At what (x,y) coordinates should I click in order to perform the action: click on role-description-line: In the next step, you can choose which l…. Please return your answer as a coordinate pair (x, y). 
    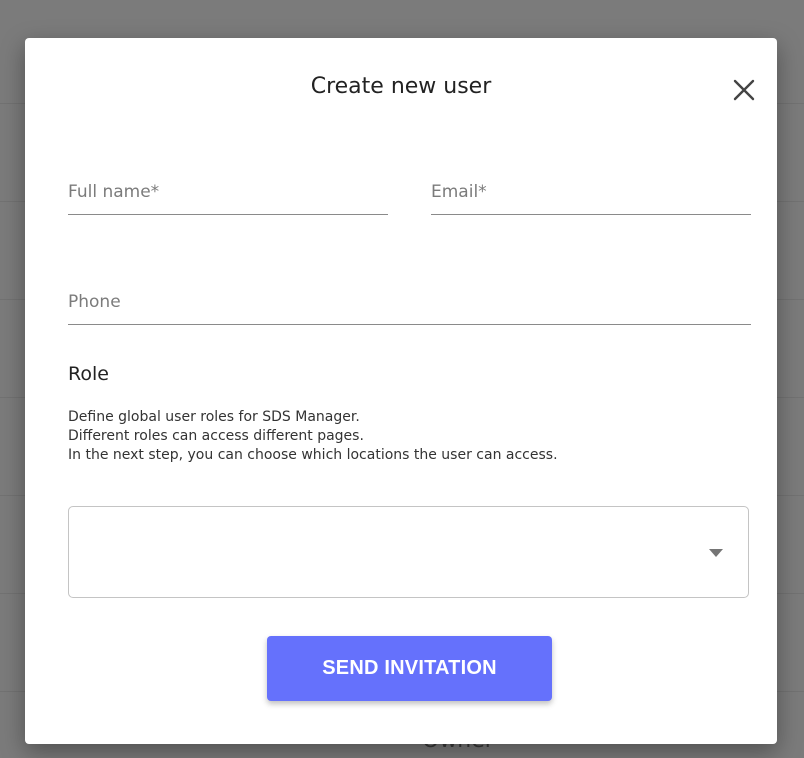
    Looking at the image, I should click on (313, 455).